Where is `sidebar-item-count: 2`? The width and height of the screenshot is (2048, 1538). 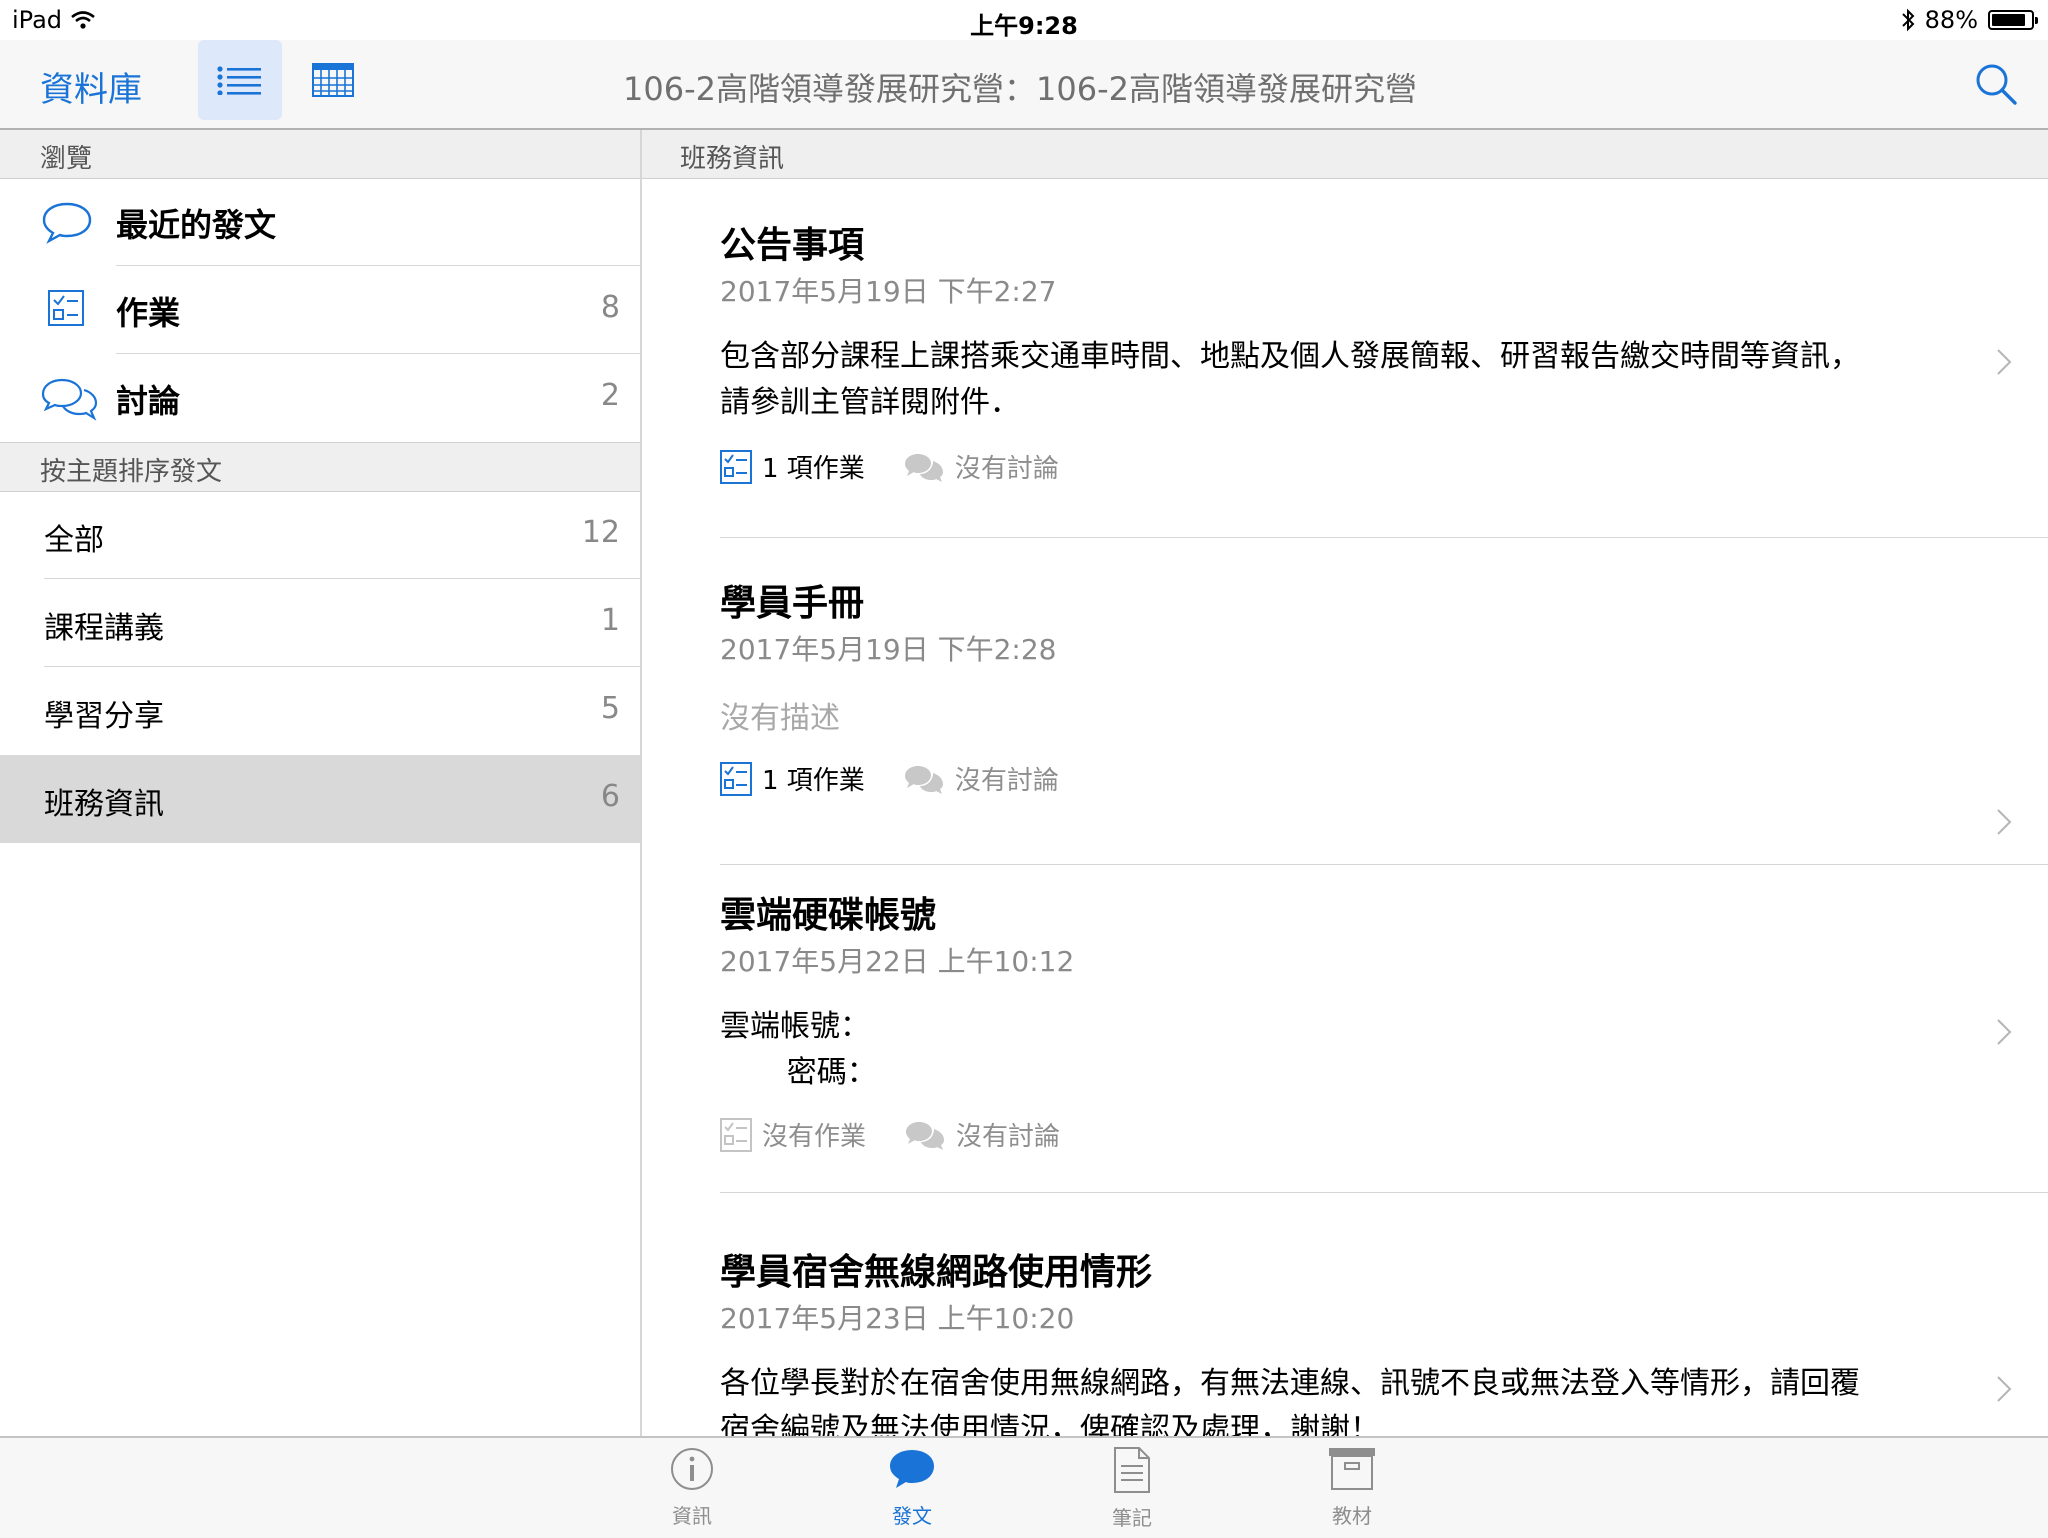
sidebar-item-count: 2 is located at coordinates (610, 395).